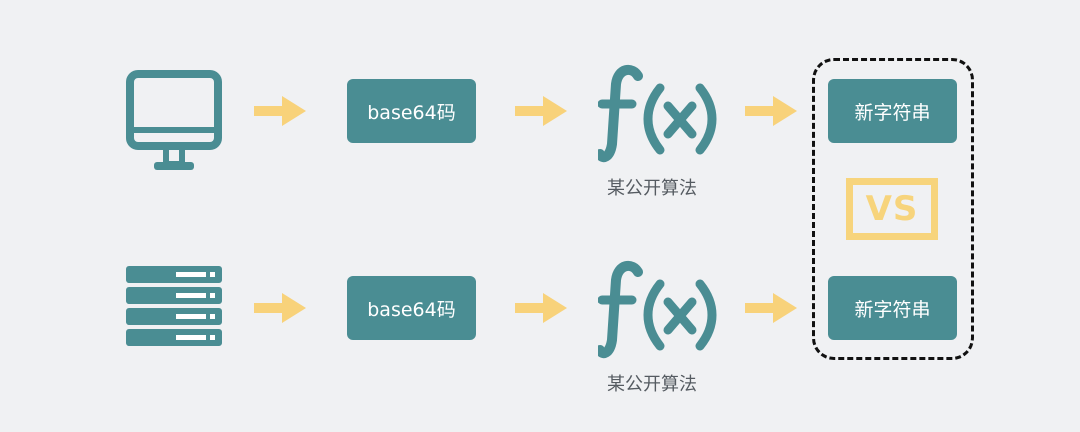 Image resolution: width=1080 pixels, height=432 pixels. What do you see at coordinates (174, 306) in the screenshot?
I see `server-icon` at bounding box center [174, 306].